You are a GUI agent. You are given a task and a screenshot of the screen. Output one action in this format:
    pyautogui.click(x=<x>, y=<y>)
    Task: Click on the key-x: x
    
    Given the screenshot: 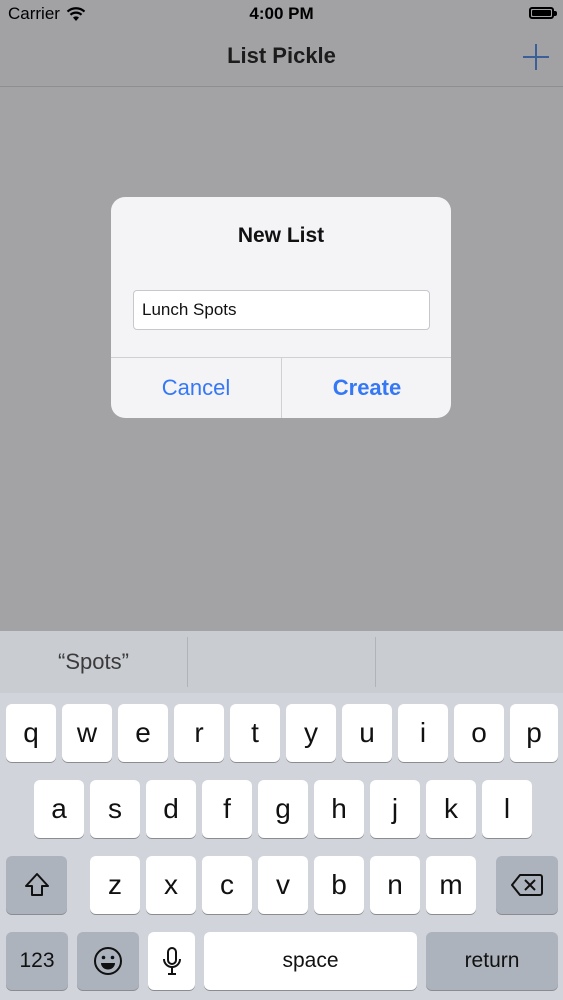 What is the action you would take?
    pyautogui.click(x=171, y=885)
    